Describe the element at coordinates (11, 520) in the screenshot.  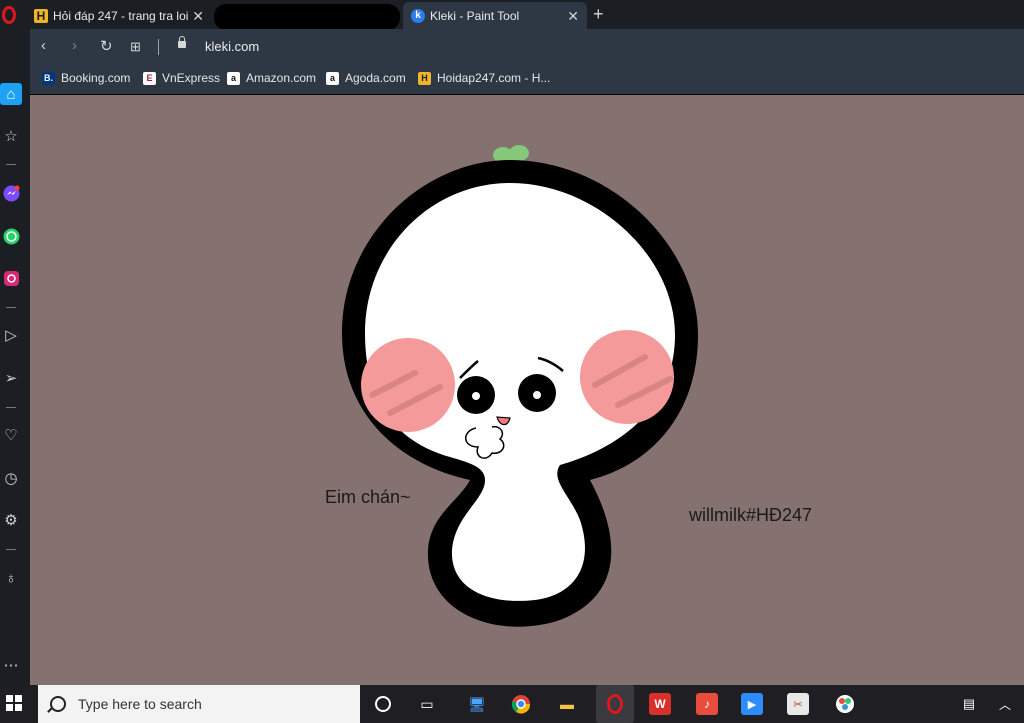
I see `settings-gear-icon: ⚙` at that location.